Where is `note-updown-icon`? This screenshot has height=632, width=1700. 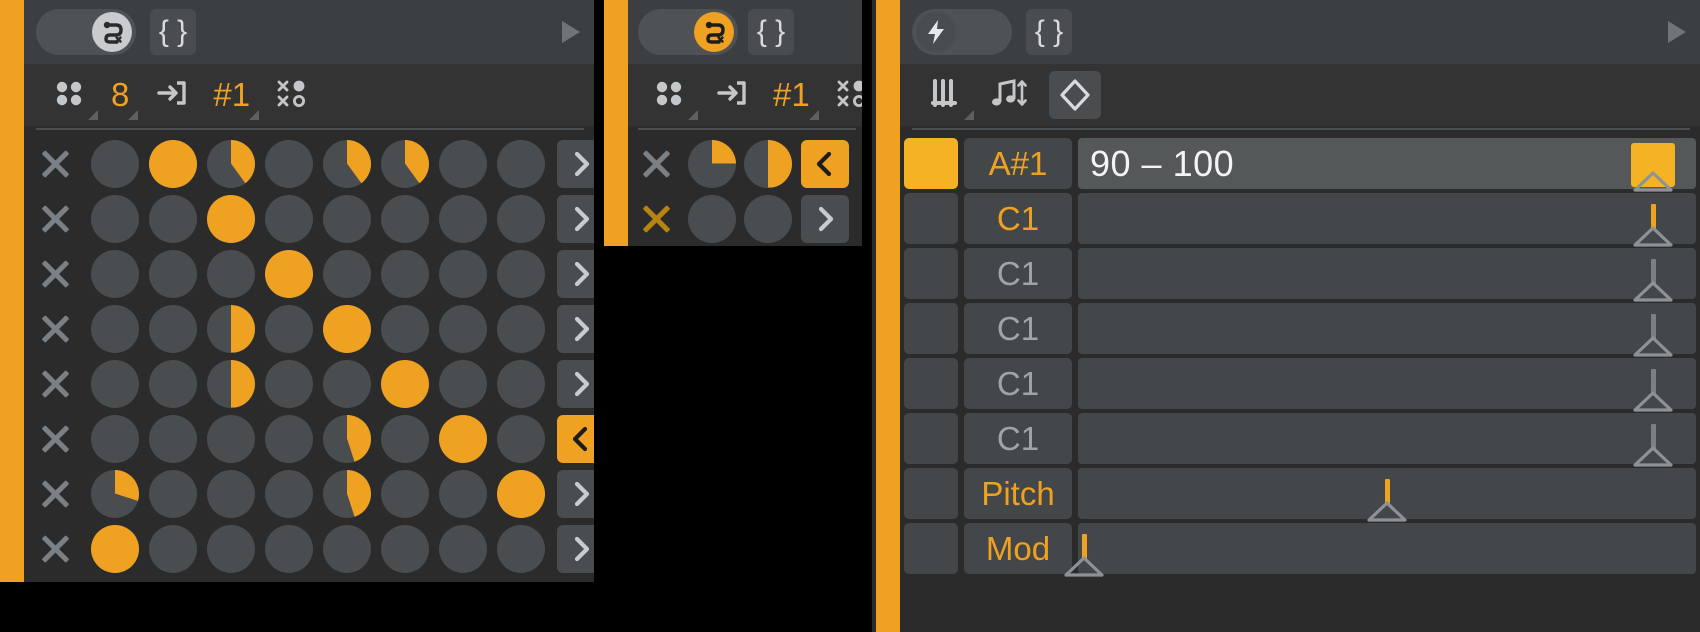 note-updown-icon is located at coordinates (1007, 95).